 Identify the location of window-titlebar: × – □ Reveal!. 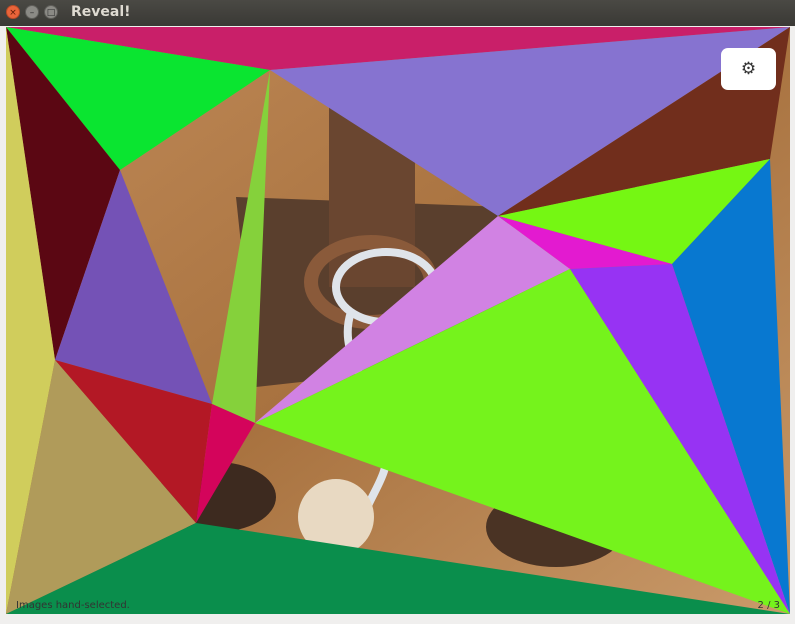
(397, 13).